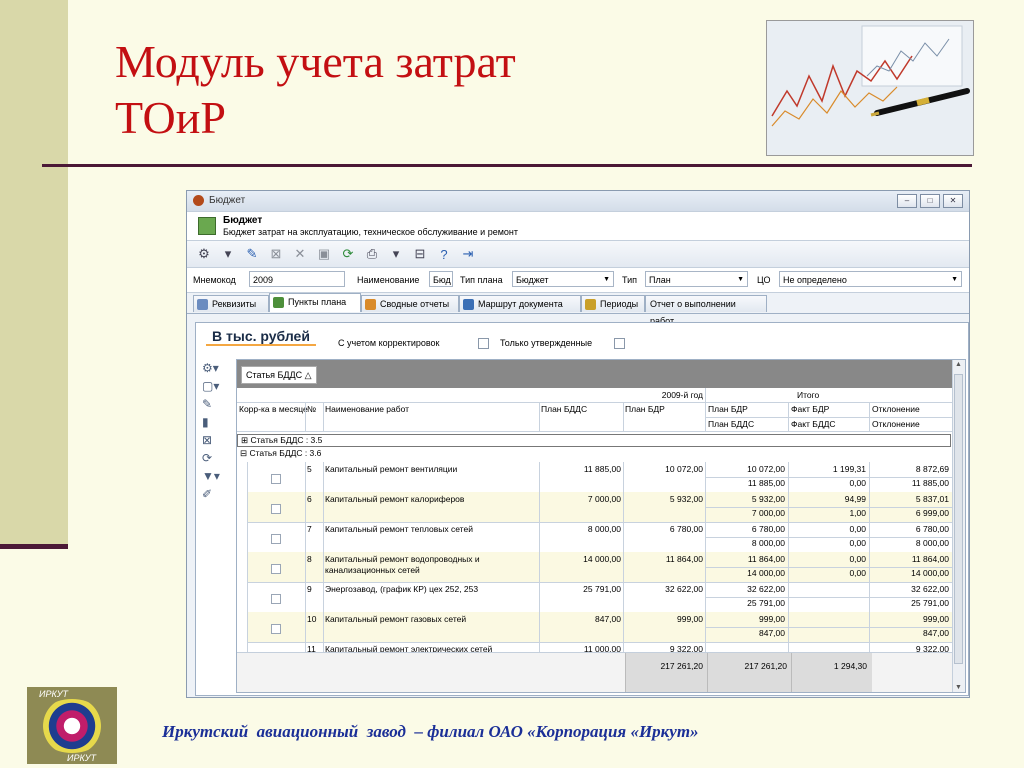 Image resolution: width=1024 pixels, height=768 pixels. What do you see at coordinates (415, 304) in the screenshot?
I see `tab-label: Сводные отчеты` at bounding box center [415, 304].